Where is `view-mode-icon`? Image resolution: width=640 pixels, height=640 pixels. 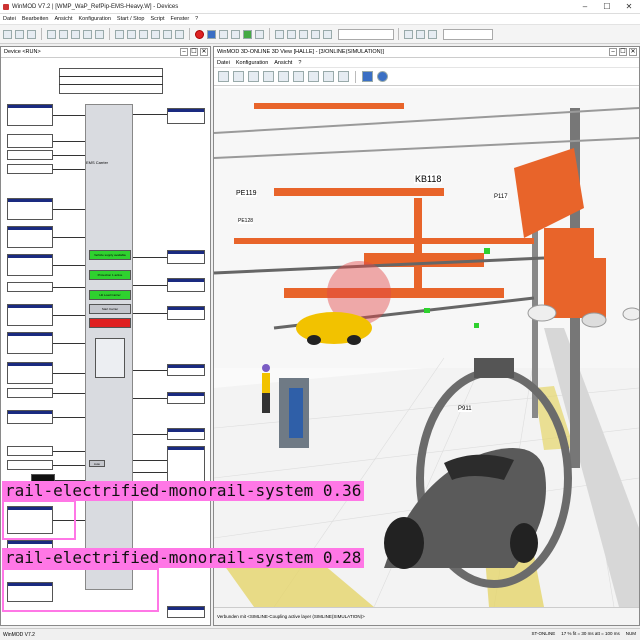
view-mode-icon is located at coordinates (367, 76).